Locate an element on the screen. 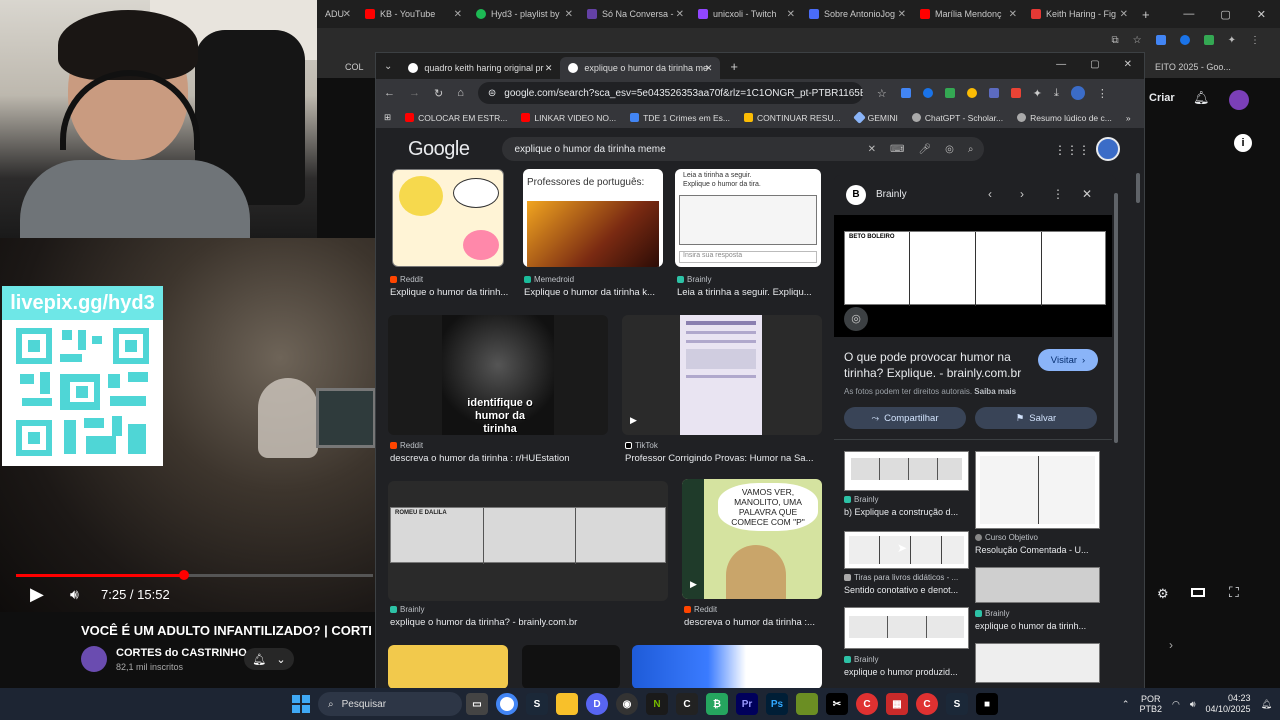  outer-tab: Keith Haring - Fig ✕ is located at coordinates (1078, 14).